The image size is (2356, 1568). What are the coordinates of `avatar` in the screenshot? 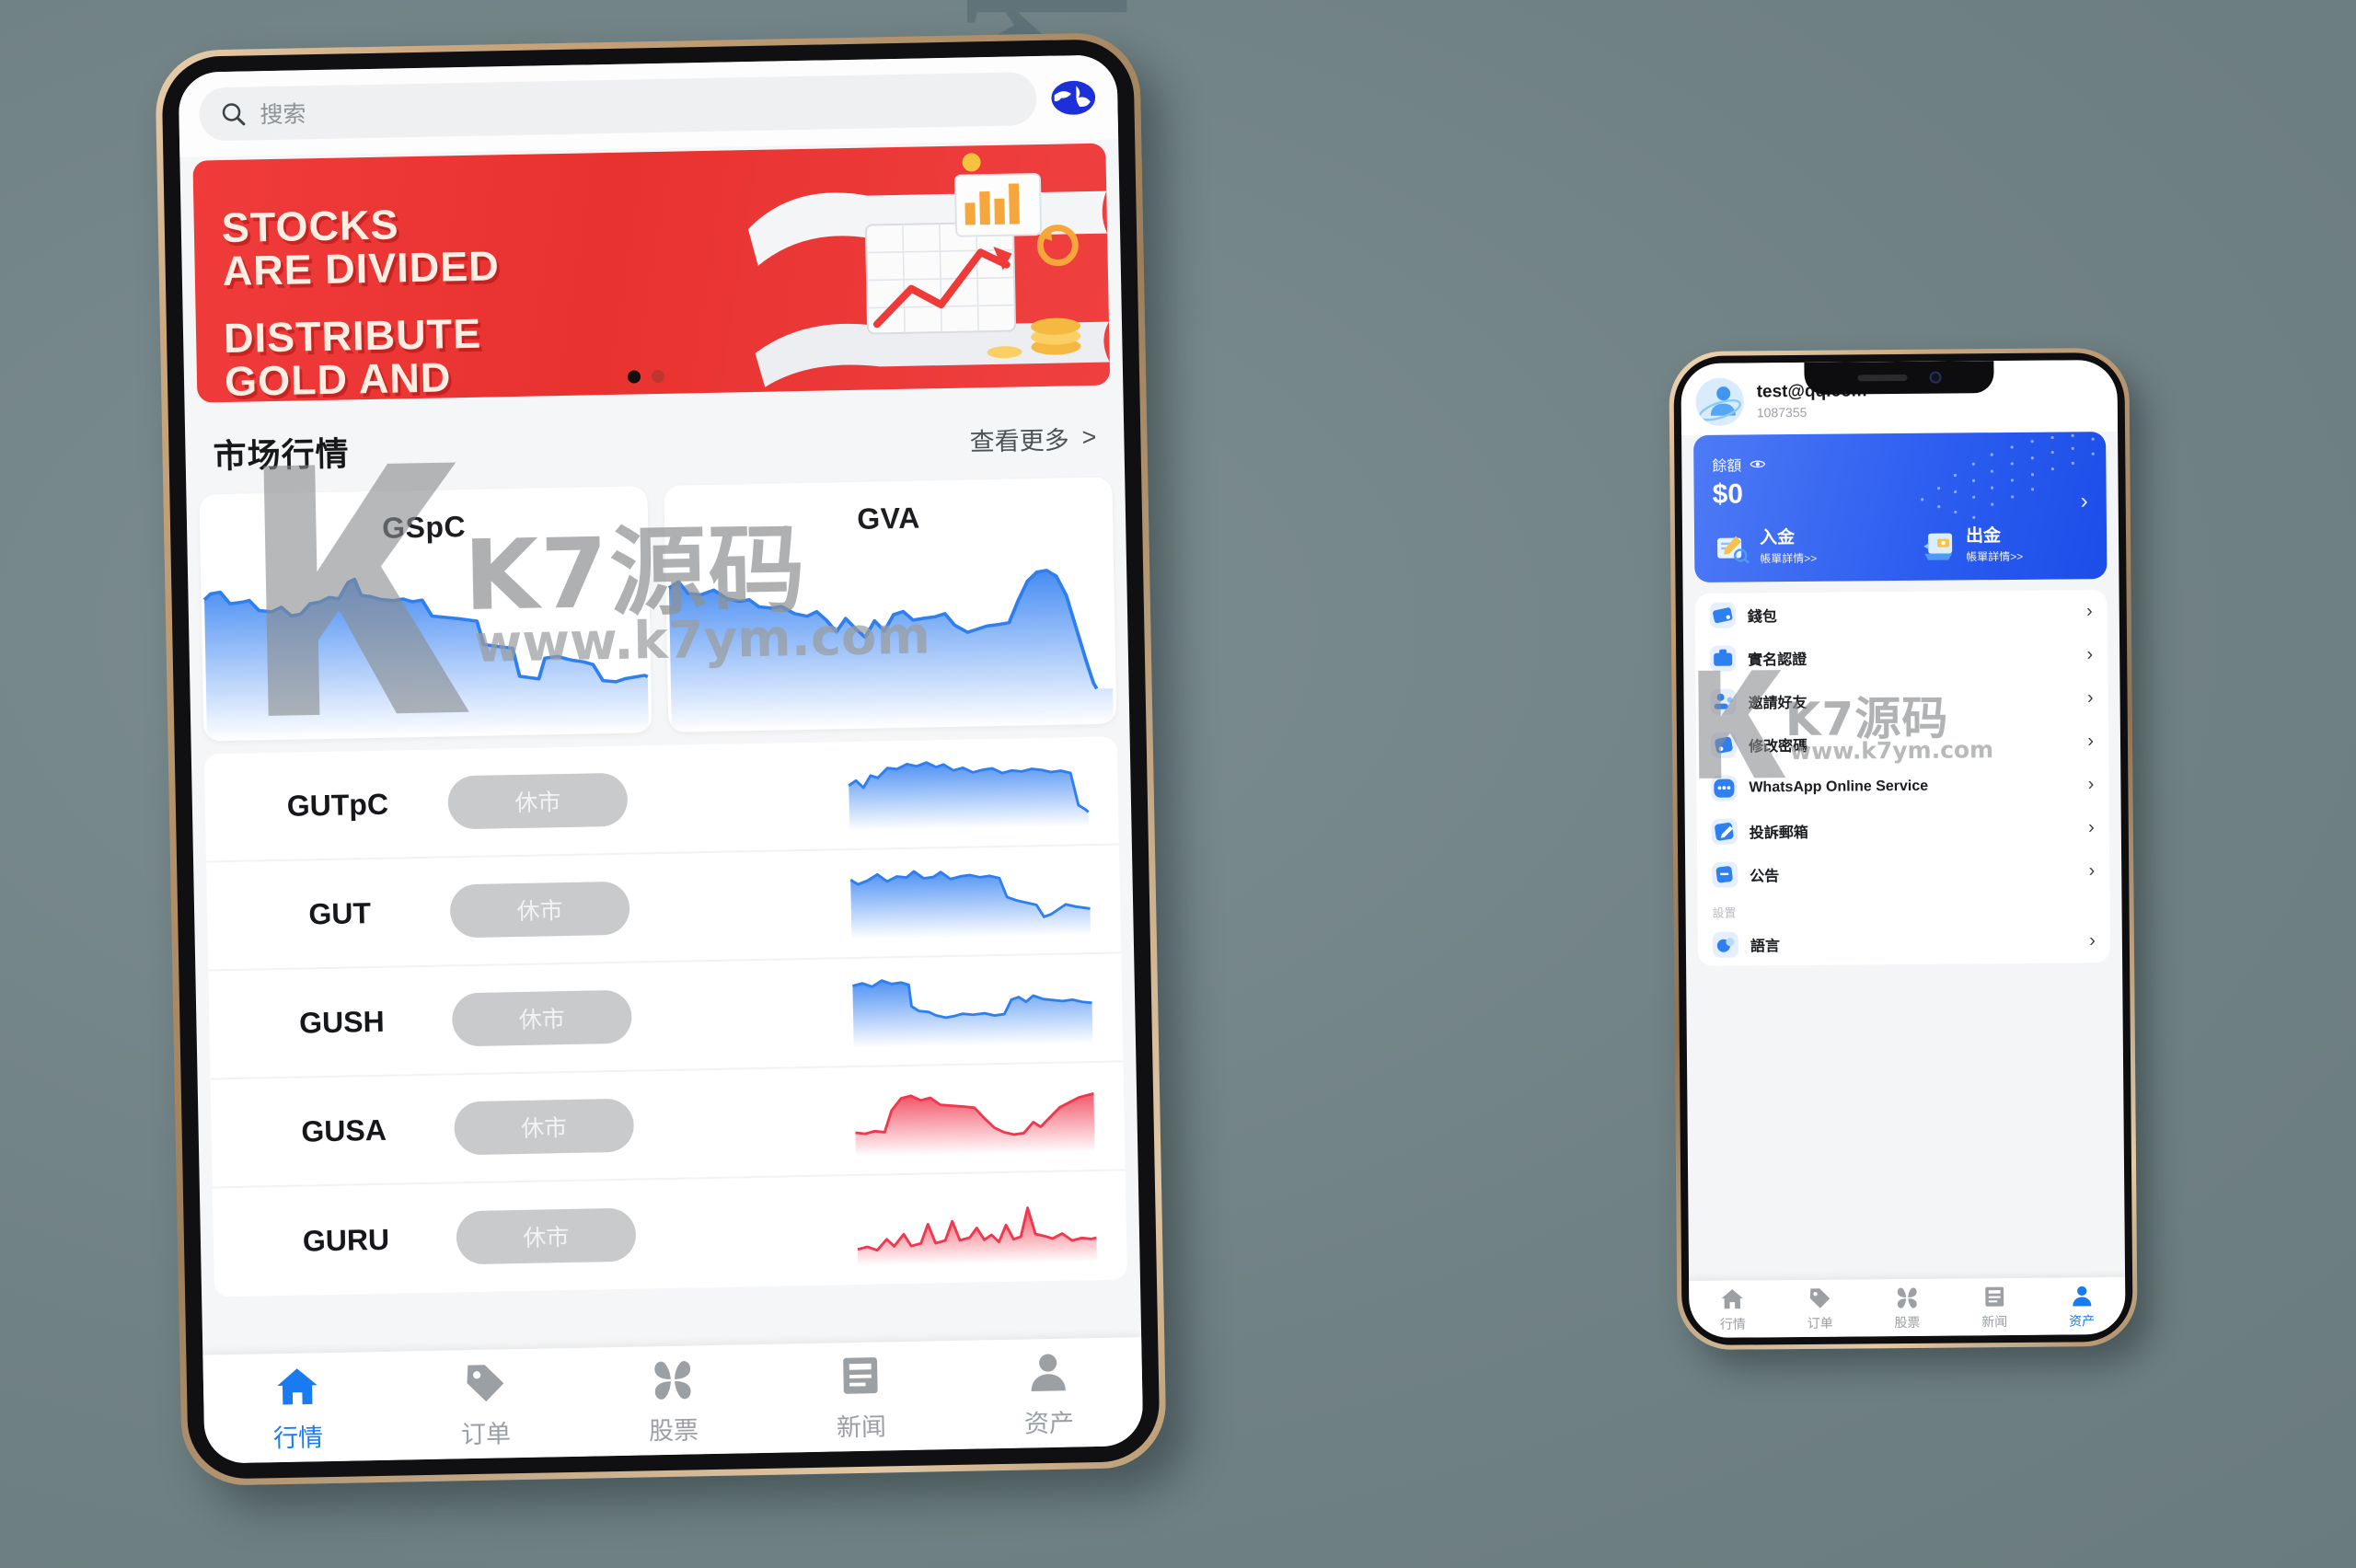 It's located at (1719, 401).